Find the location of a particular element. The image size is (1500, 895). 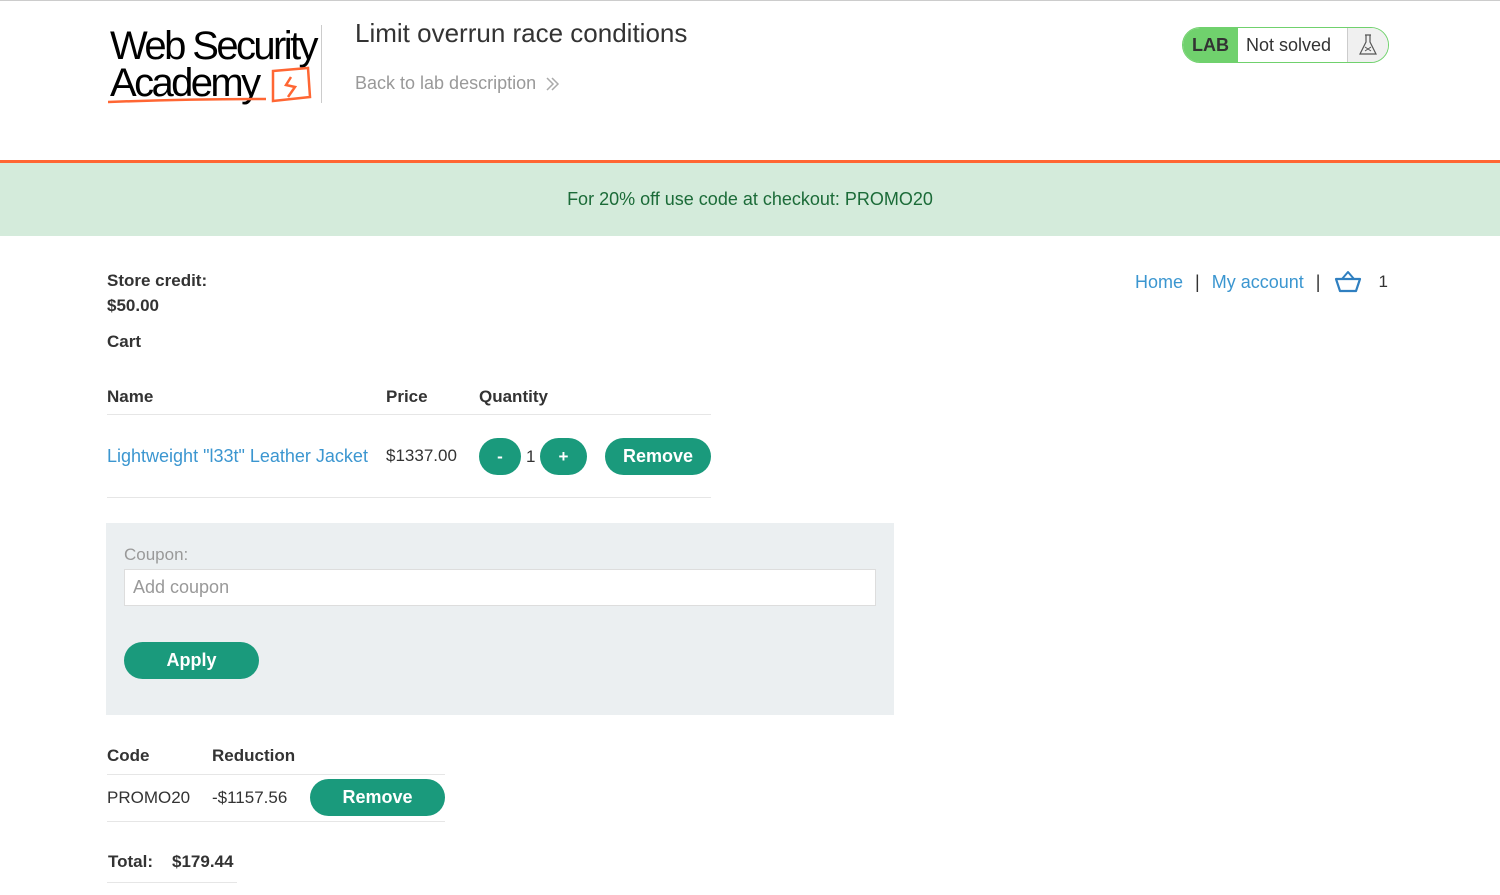

top-nav: Home | My account | 1 is located at coordinates (1261, 282).